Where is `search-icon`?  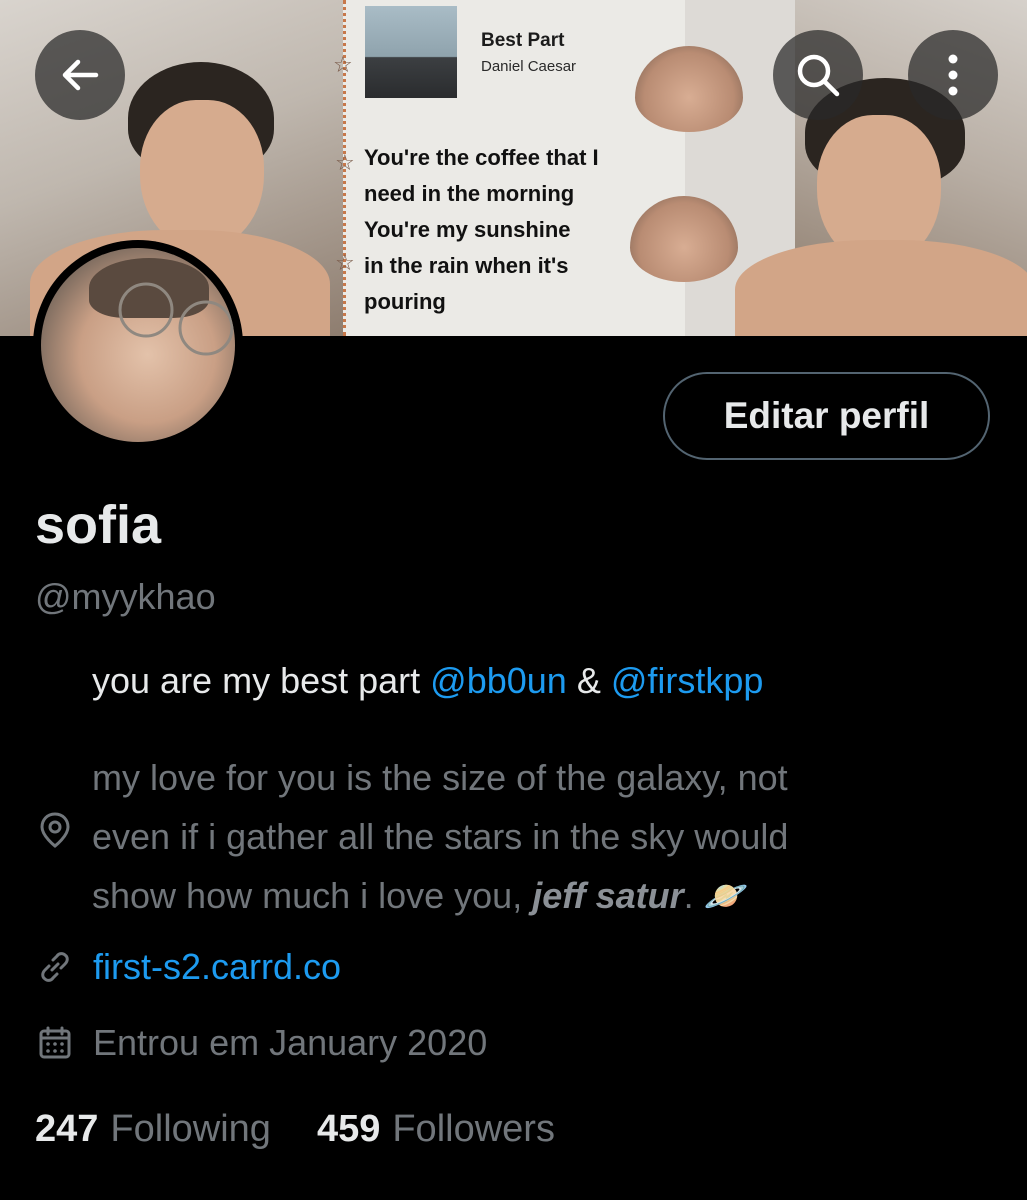
search-icon is located at coordinates (818, 75).